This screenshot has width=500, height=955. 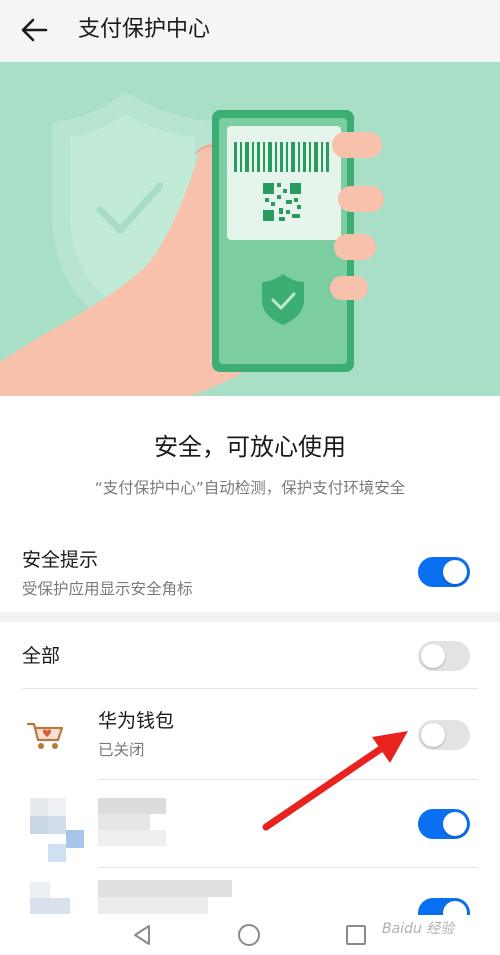 I want to click on nav-back-button, so click(x=142, y=937).